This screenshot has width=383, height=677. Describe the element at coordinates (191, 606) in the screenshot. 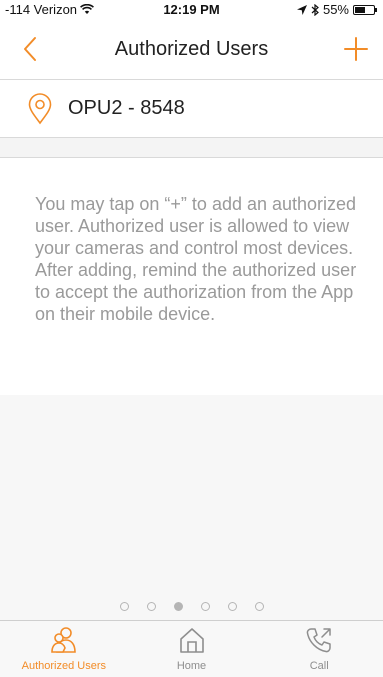

I see `page-indicator` at that location.